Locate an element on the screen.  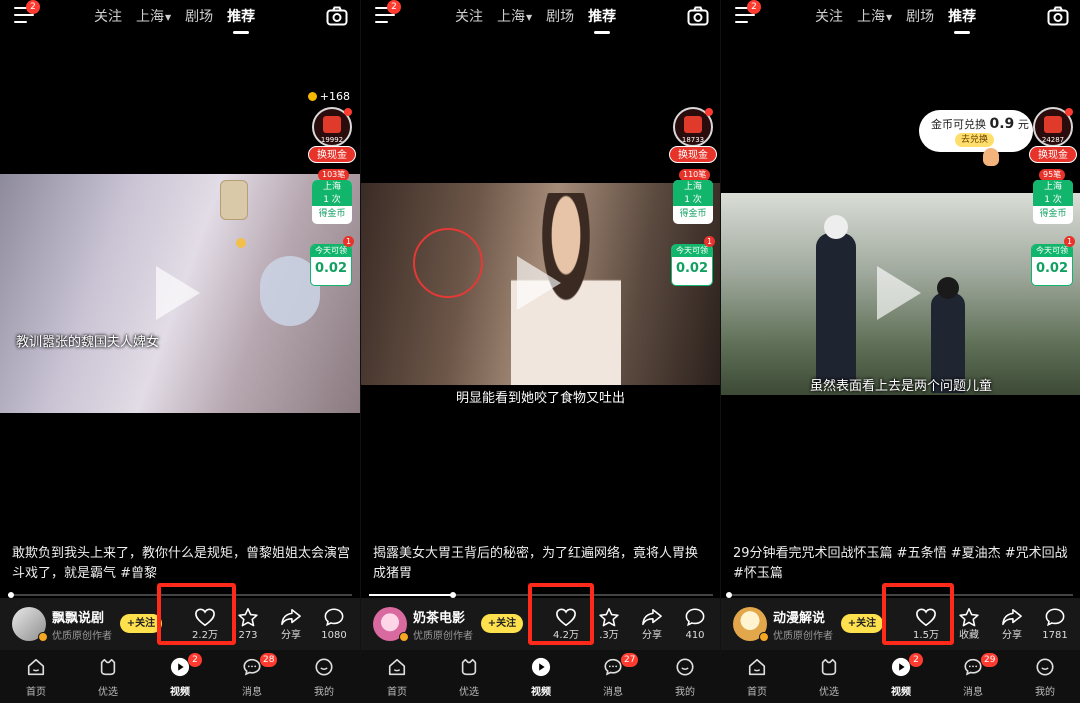
video-subtitle: 明显能看到她咬了食物又吐出 is located at coordinates (540, 398).